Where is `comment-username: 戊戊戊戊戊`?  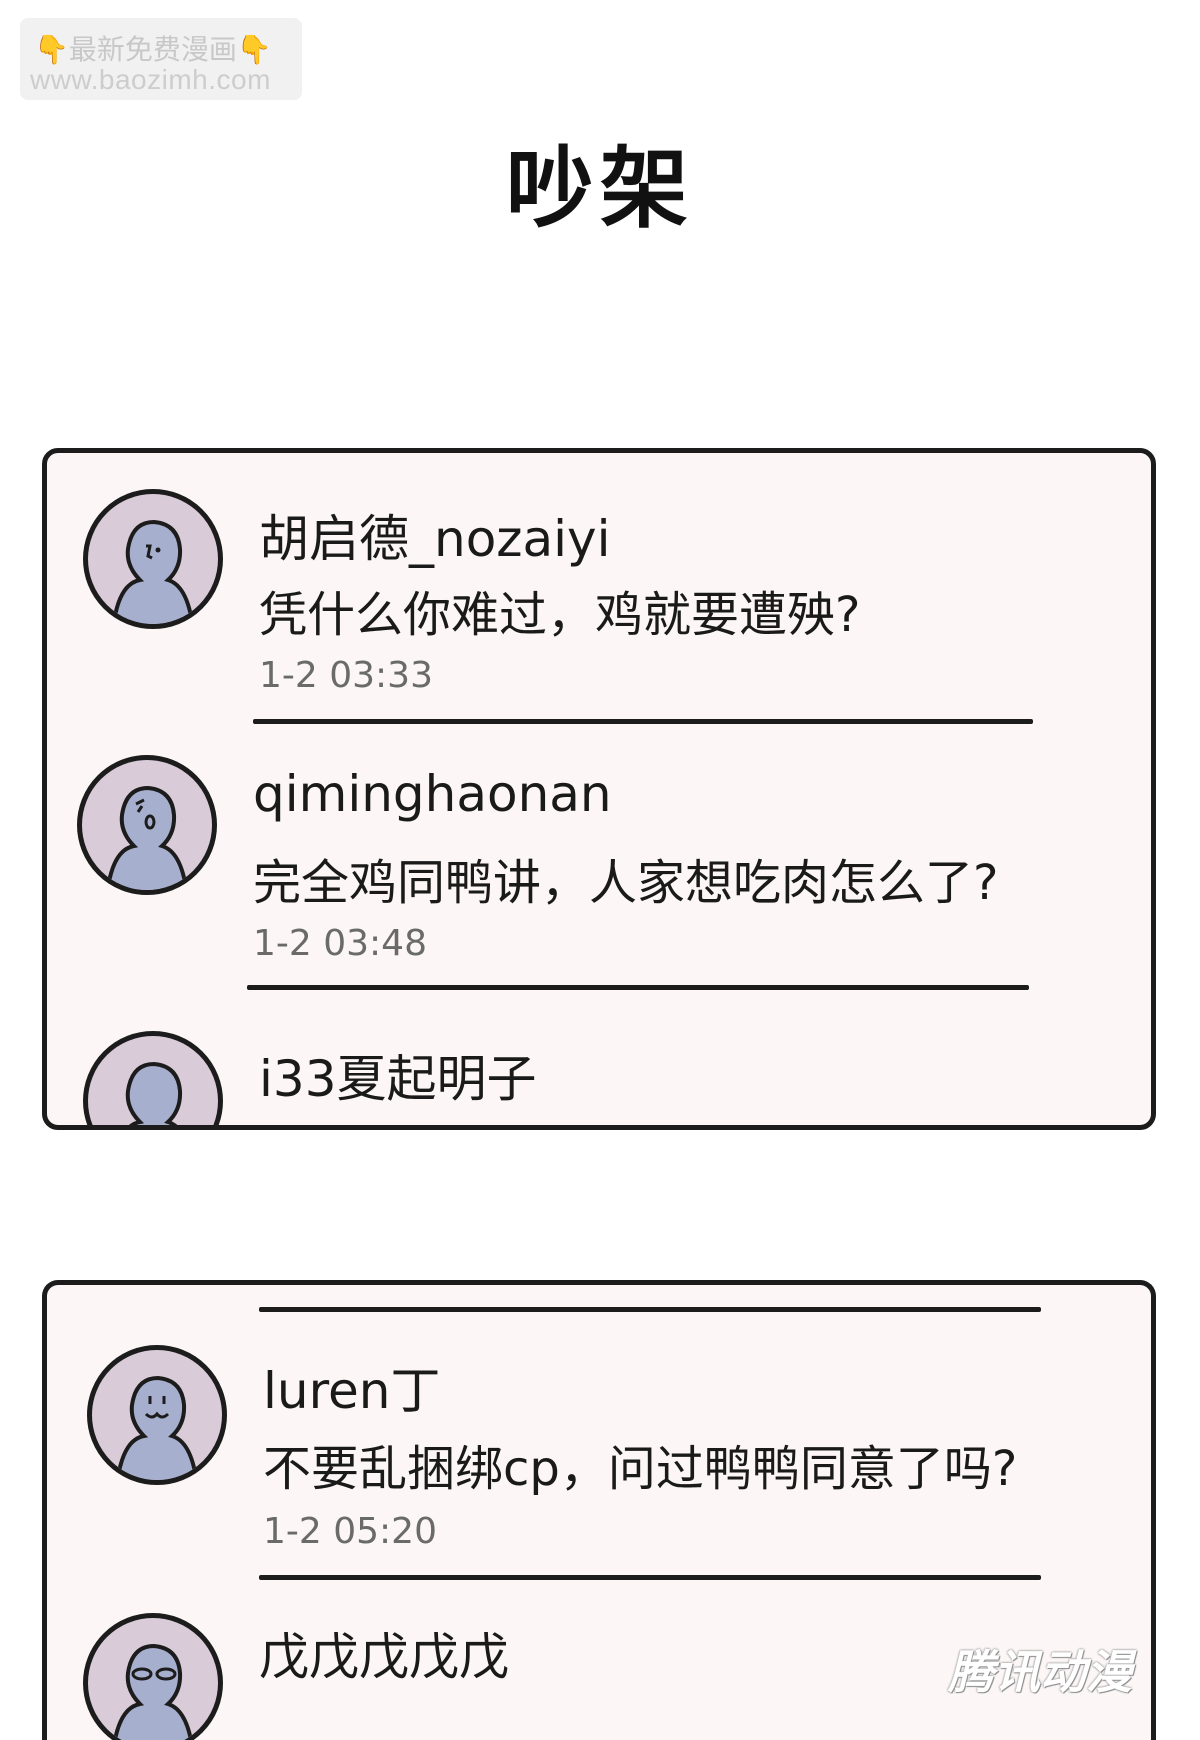
comment-username: 戊戊戊戊戊 is located at coordinates (384, 1653).